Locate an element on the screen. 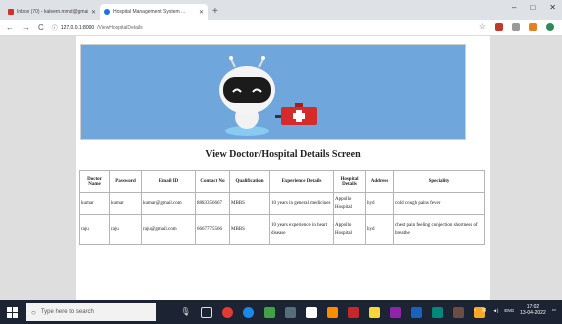 The width and height of the screenshot is (562, 324). new-tab-button: + is located at coordinates (215, 11).